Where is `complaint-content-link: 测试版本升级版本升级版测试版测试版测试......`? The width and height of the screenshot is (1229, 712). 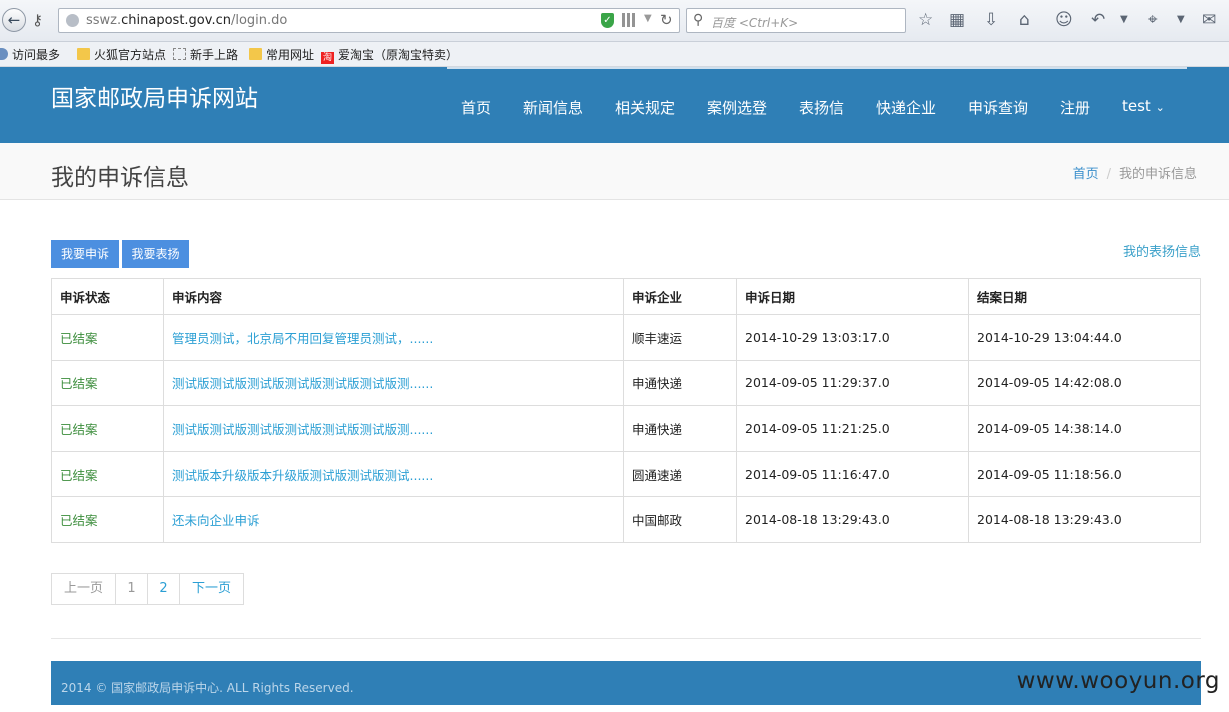 complaint-content-link: 测试版本升级版本升级版测试版测试版测试...... is located at coordinates (393, 474).